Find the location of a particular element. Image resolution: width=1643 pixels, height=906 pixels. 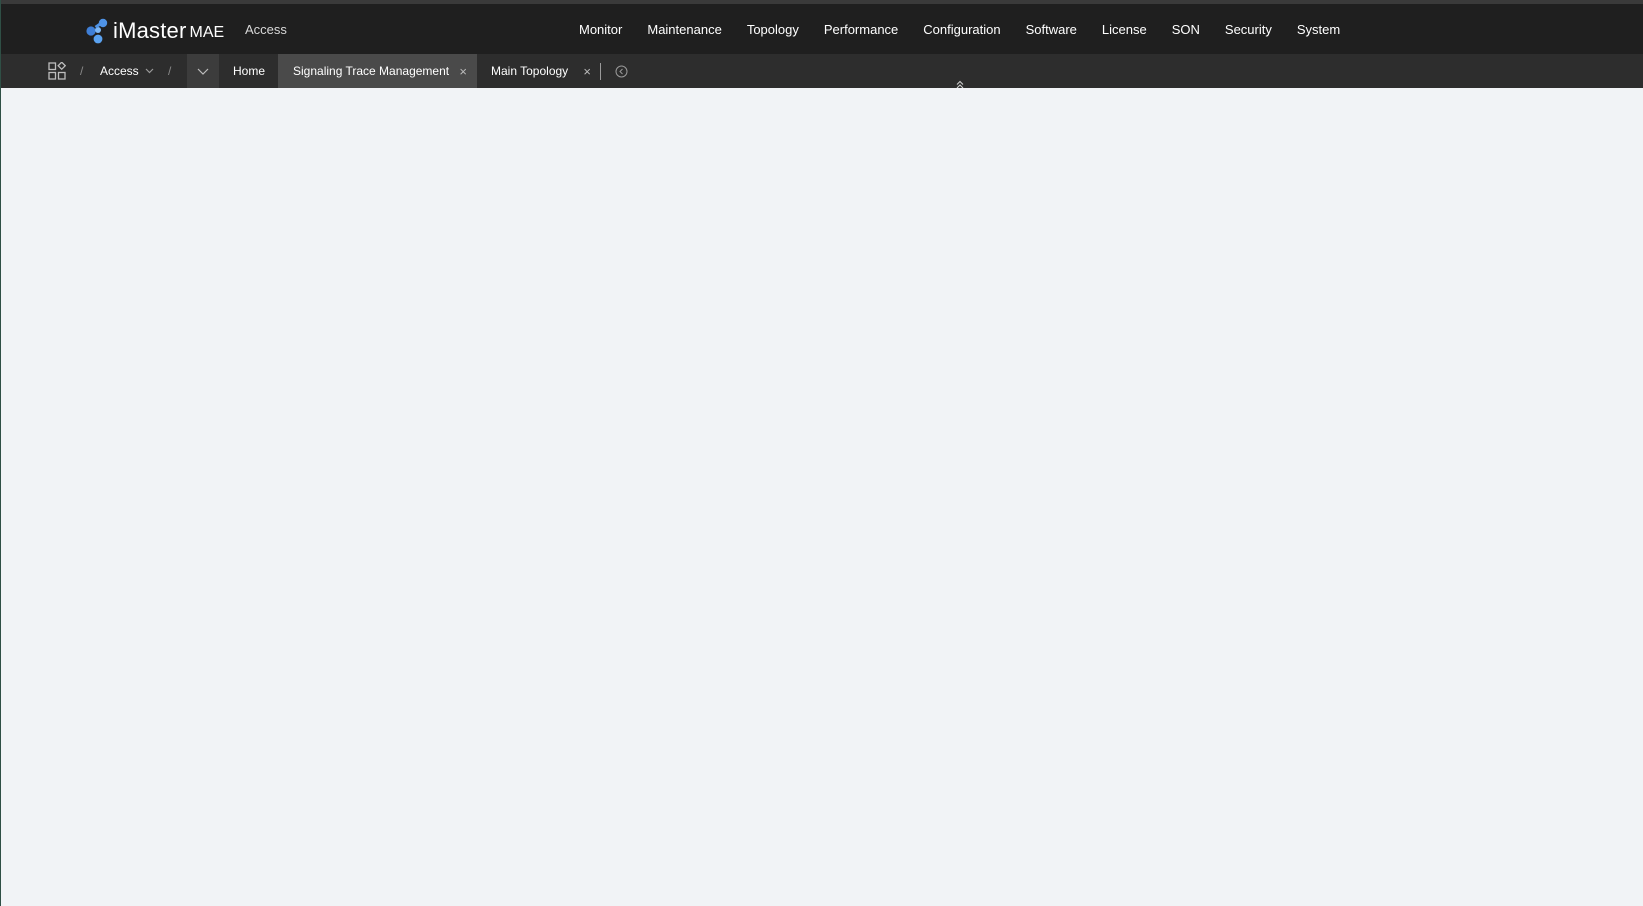

tab-signaling-trace-management: Signaling Trace Management × is located at coordinates (377, 71).